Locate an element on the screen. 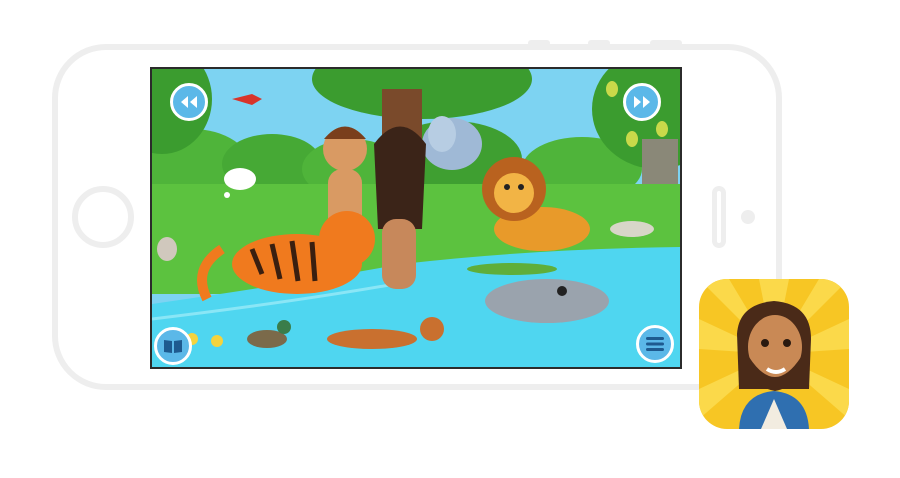  jesus-app-icon is located at coordinates (774, 354).